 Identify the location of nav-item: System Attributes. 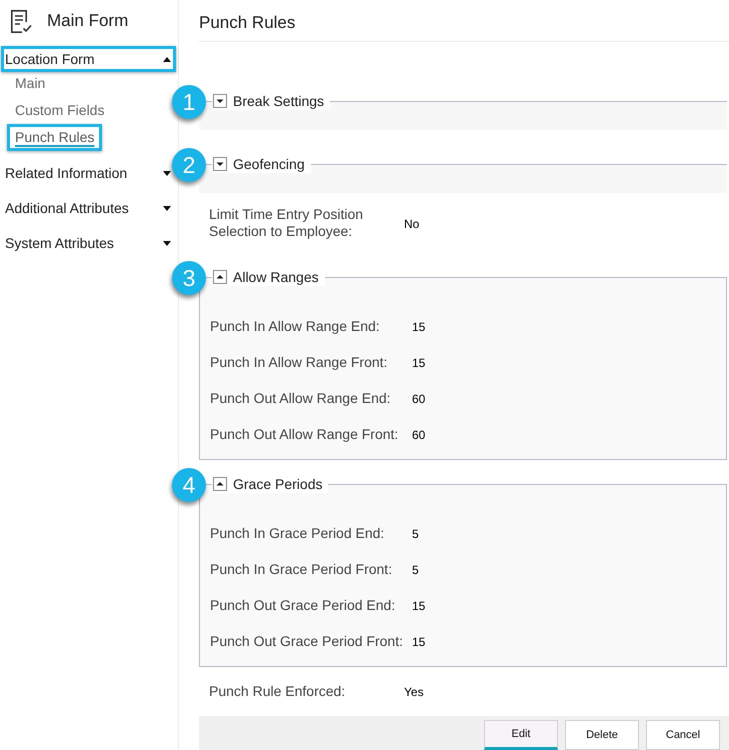
(86, 243).